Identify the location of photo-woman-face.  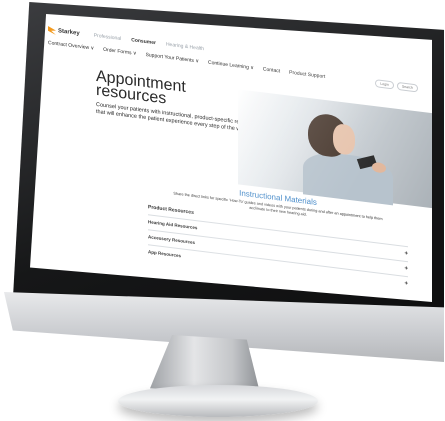
(344, 139).